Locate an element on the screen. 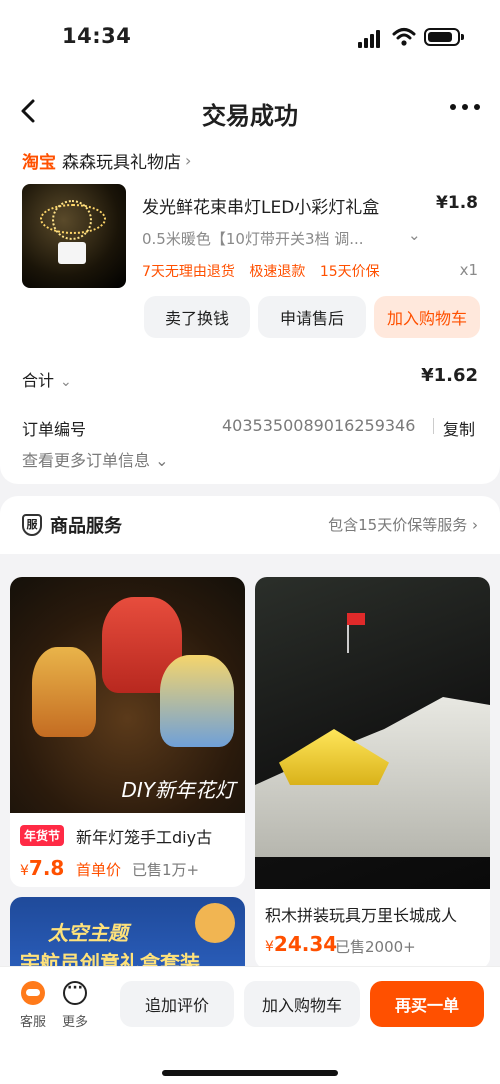  product-quantity: x1 is located at coordinates (468, 270).